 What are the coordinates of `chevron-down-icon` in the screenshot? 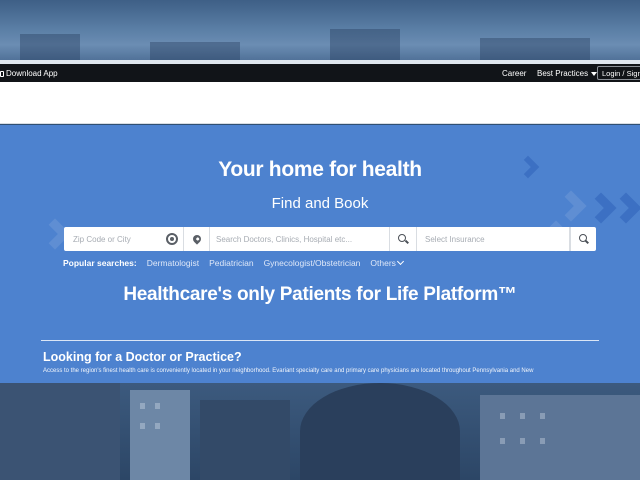 It's located at (400, 261).